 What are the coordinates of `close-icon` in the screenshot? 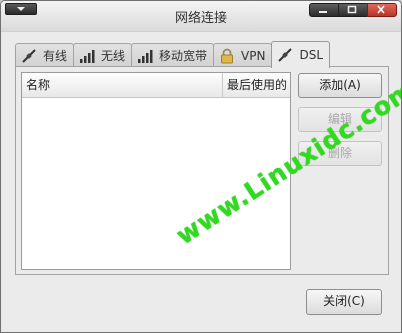 It's located at (381, 9).